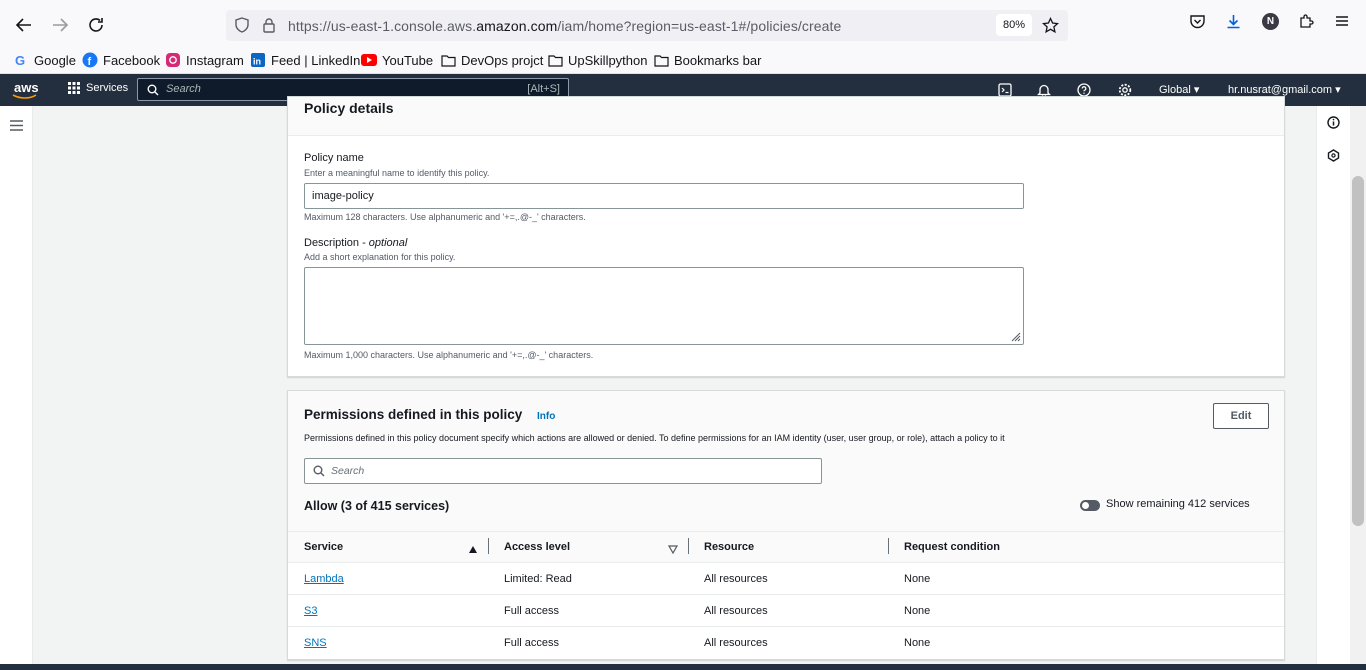 The image size is (1366, 670). What do you see at coordinates (377, 506) in the screenshot?
I see `allow-heading: Allow (3 of 415 services)` at bounding box center [377, 506].